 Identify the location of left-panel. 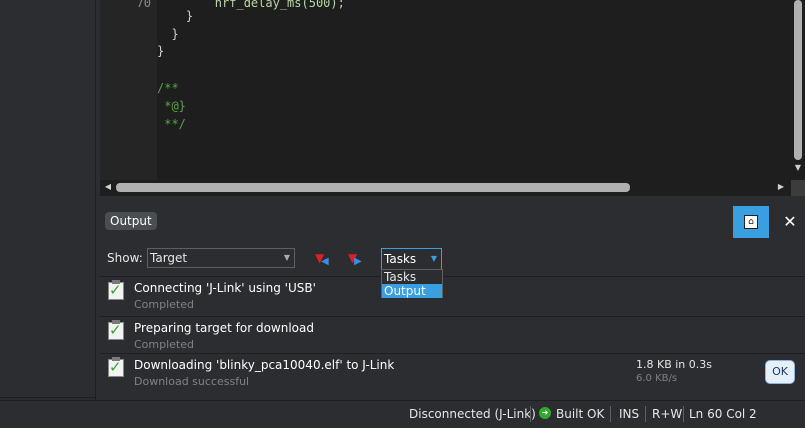
(48, 200).